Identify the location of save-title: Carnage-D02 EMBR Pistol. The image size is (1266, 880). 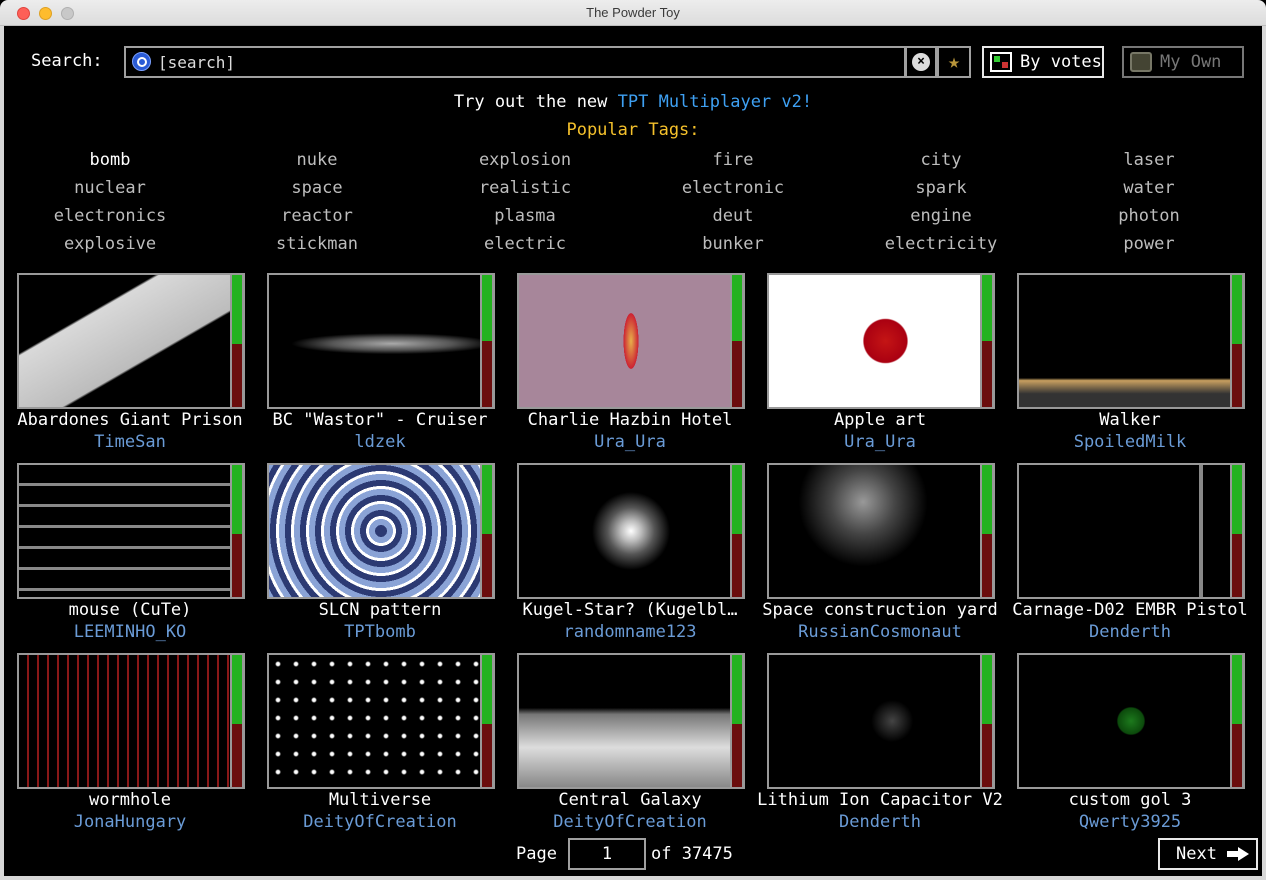
(1130, 610).